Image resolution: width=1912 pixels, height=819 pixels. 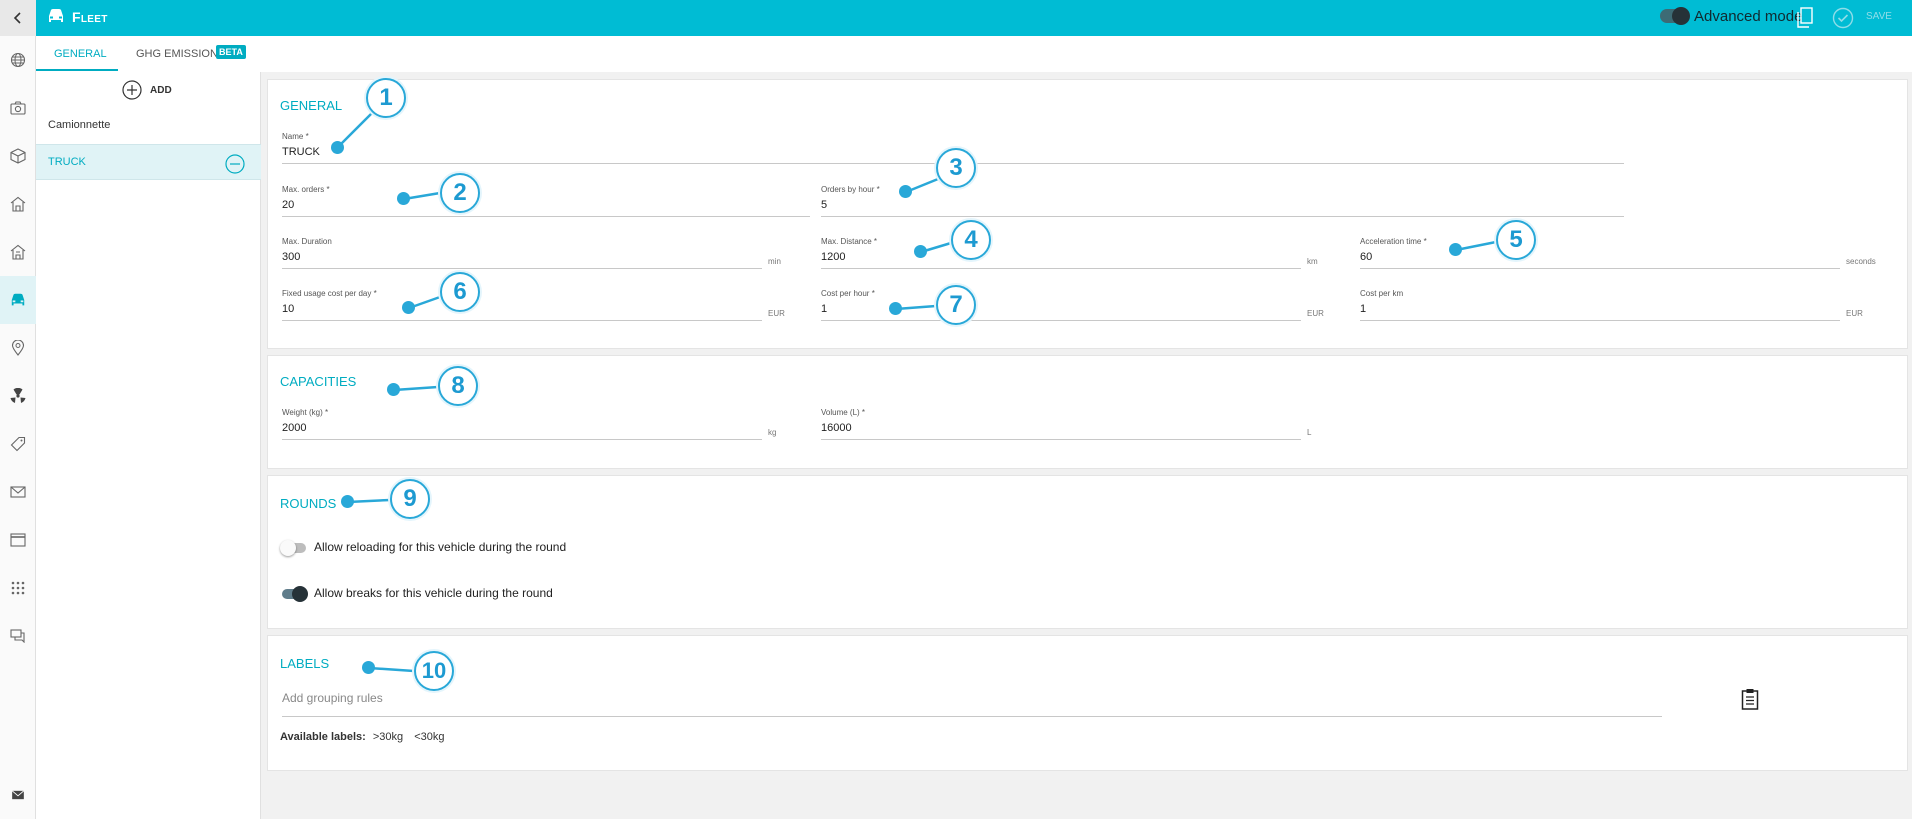 What do you see at coordinates (1843, 18) in the screenshot?
I see `check-circle-icon` at bounding box center [1843, 18].